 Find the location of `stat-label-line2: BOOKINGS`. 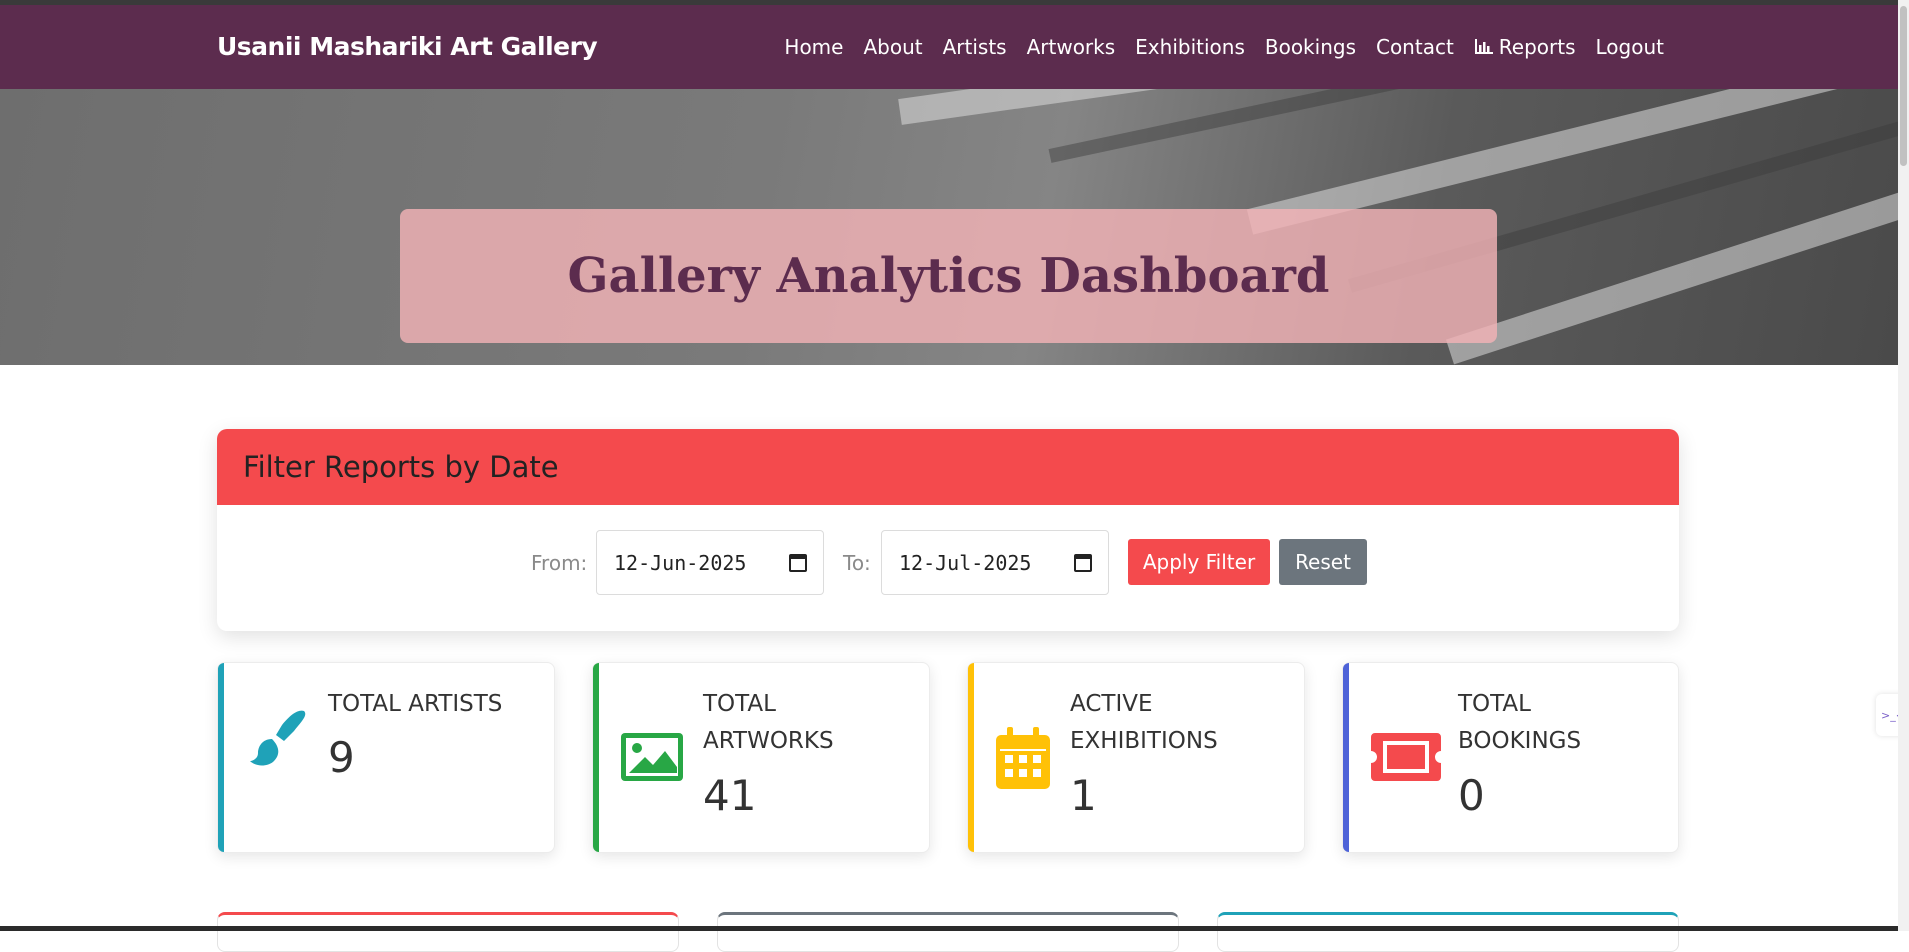

stat-label-line2: BOOKINGS is located at coordinates (1520, 741).